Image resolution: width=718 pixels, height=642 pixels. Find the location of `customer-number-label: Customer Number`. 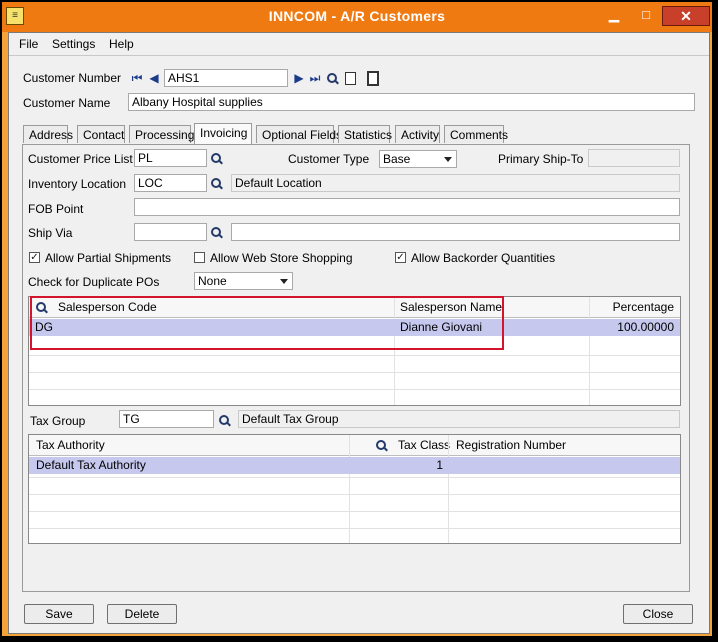

customer-number-label: Customer Number is located at coordinates (72, 78).